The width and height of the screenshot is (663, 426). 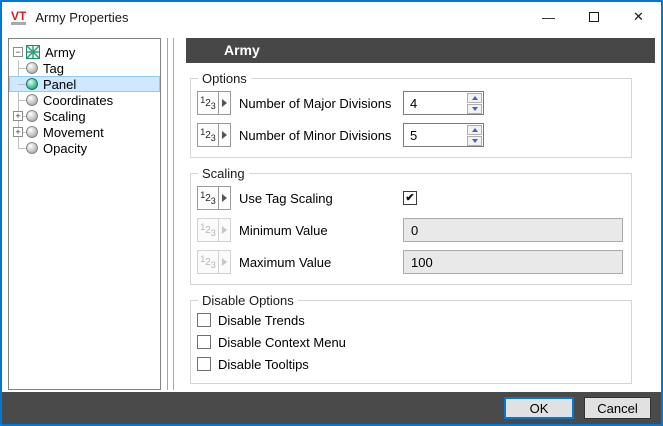 I want to click on tree-item-label: Movement, so click(x=73, y=132).